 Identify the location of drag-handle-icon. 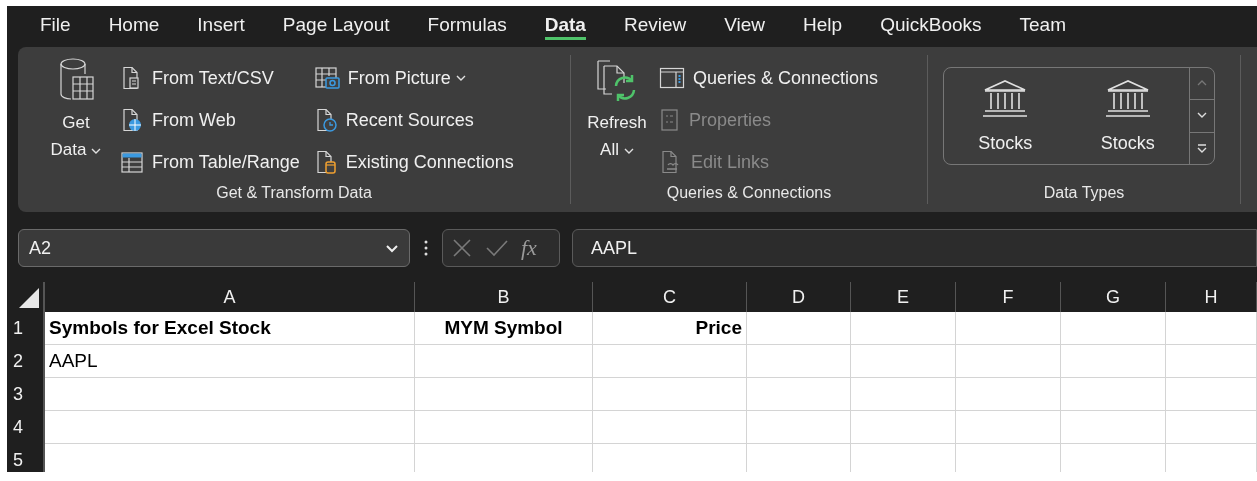
(426, 248).